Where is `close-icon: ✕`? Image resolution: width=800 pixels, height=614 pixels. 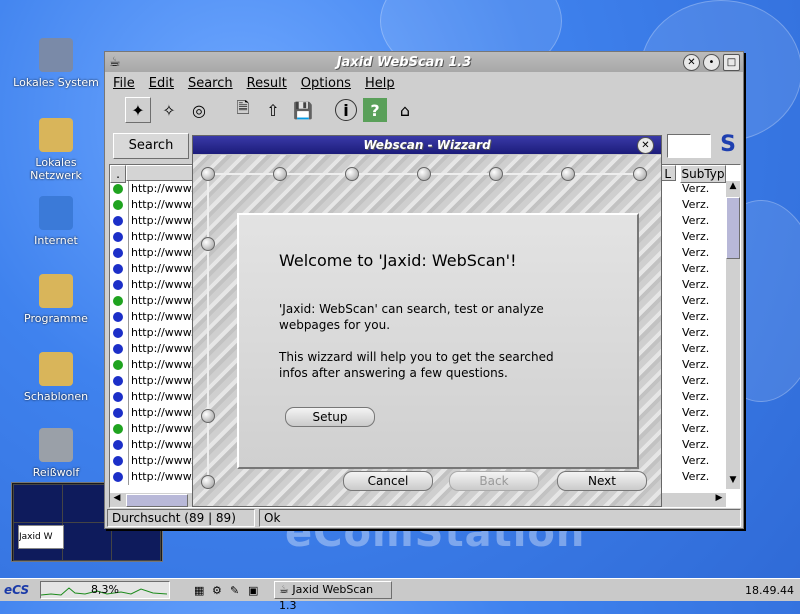 close-icon: ✕ is located at coordinates (691, 62).